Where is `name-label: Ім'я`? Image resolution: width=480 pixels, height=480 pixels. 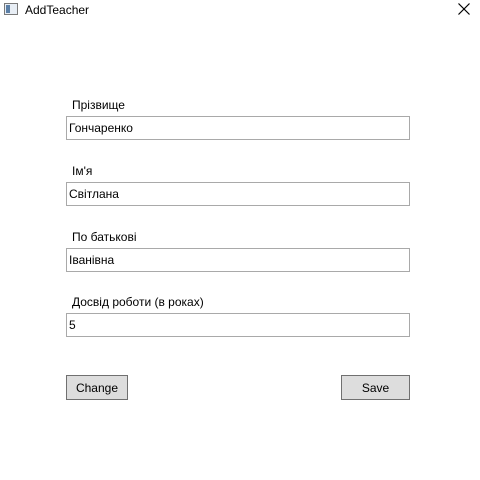 name-label: Ім'я is located at coordinates (82, 171).